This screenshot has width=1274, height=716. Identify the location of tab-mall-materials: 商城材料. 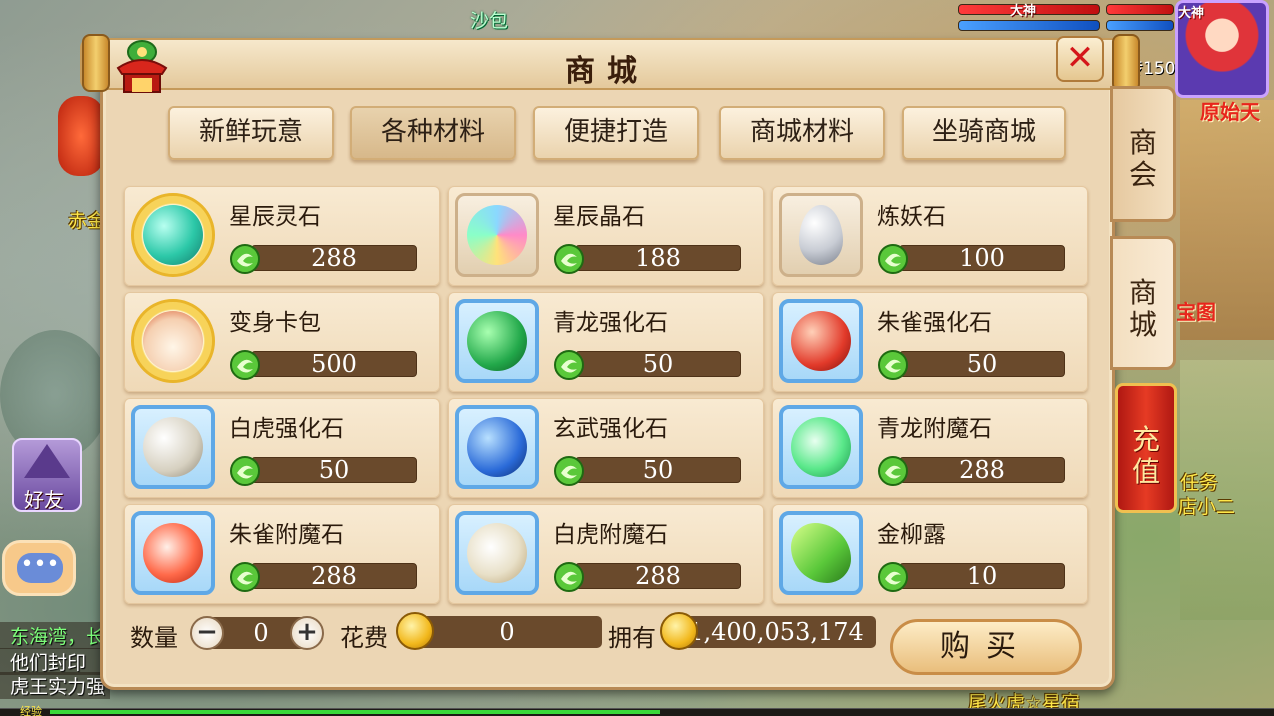
(802, 133).